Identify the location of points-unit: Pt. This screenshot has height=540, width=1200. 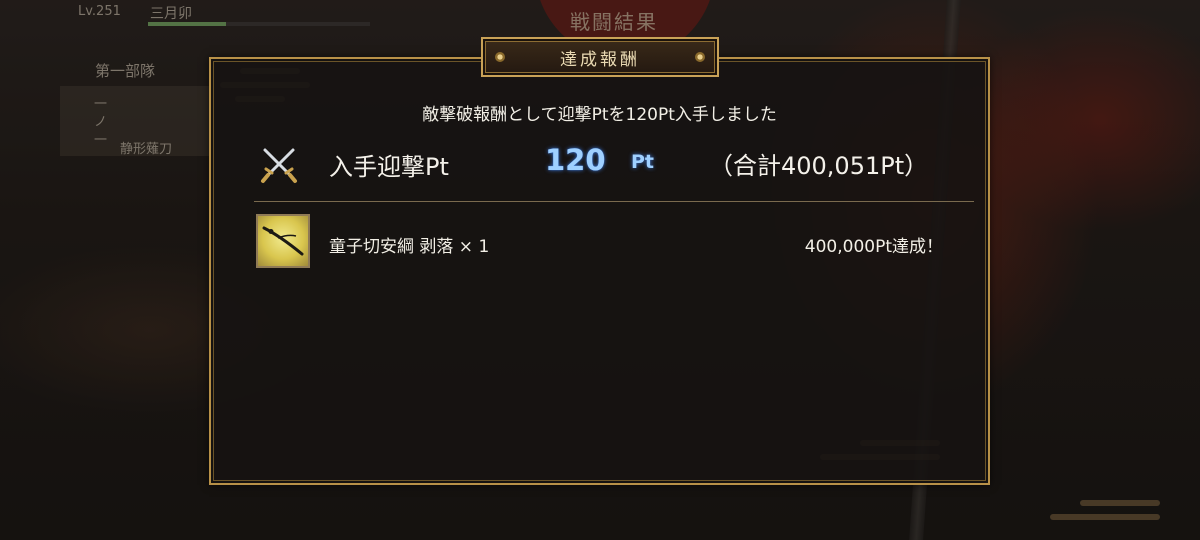
(643, 162).